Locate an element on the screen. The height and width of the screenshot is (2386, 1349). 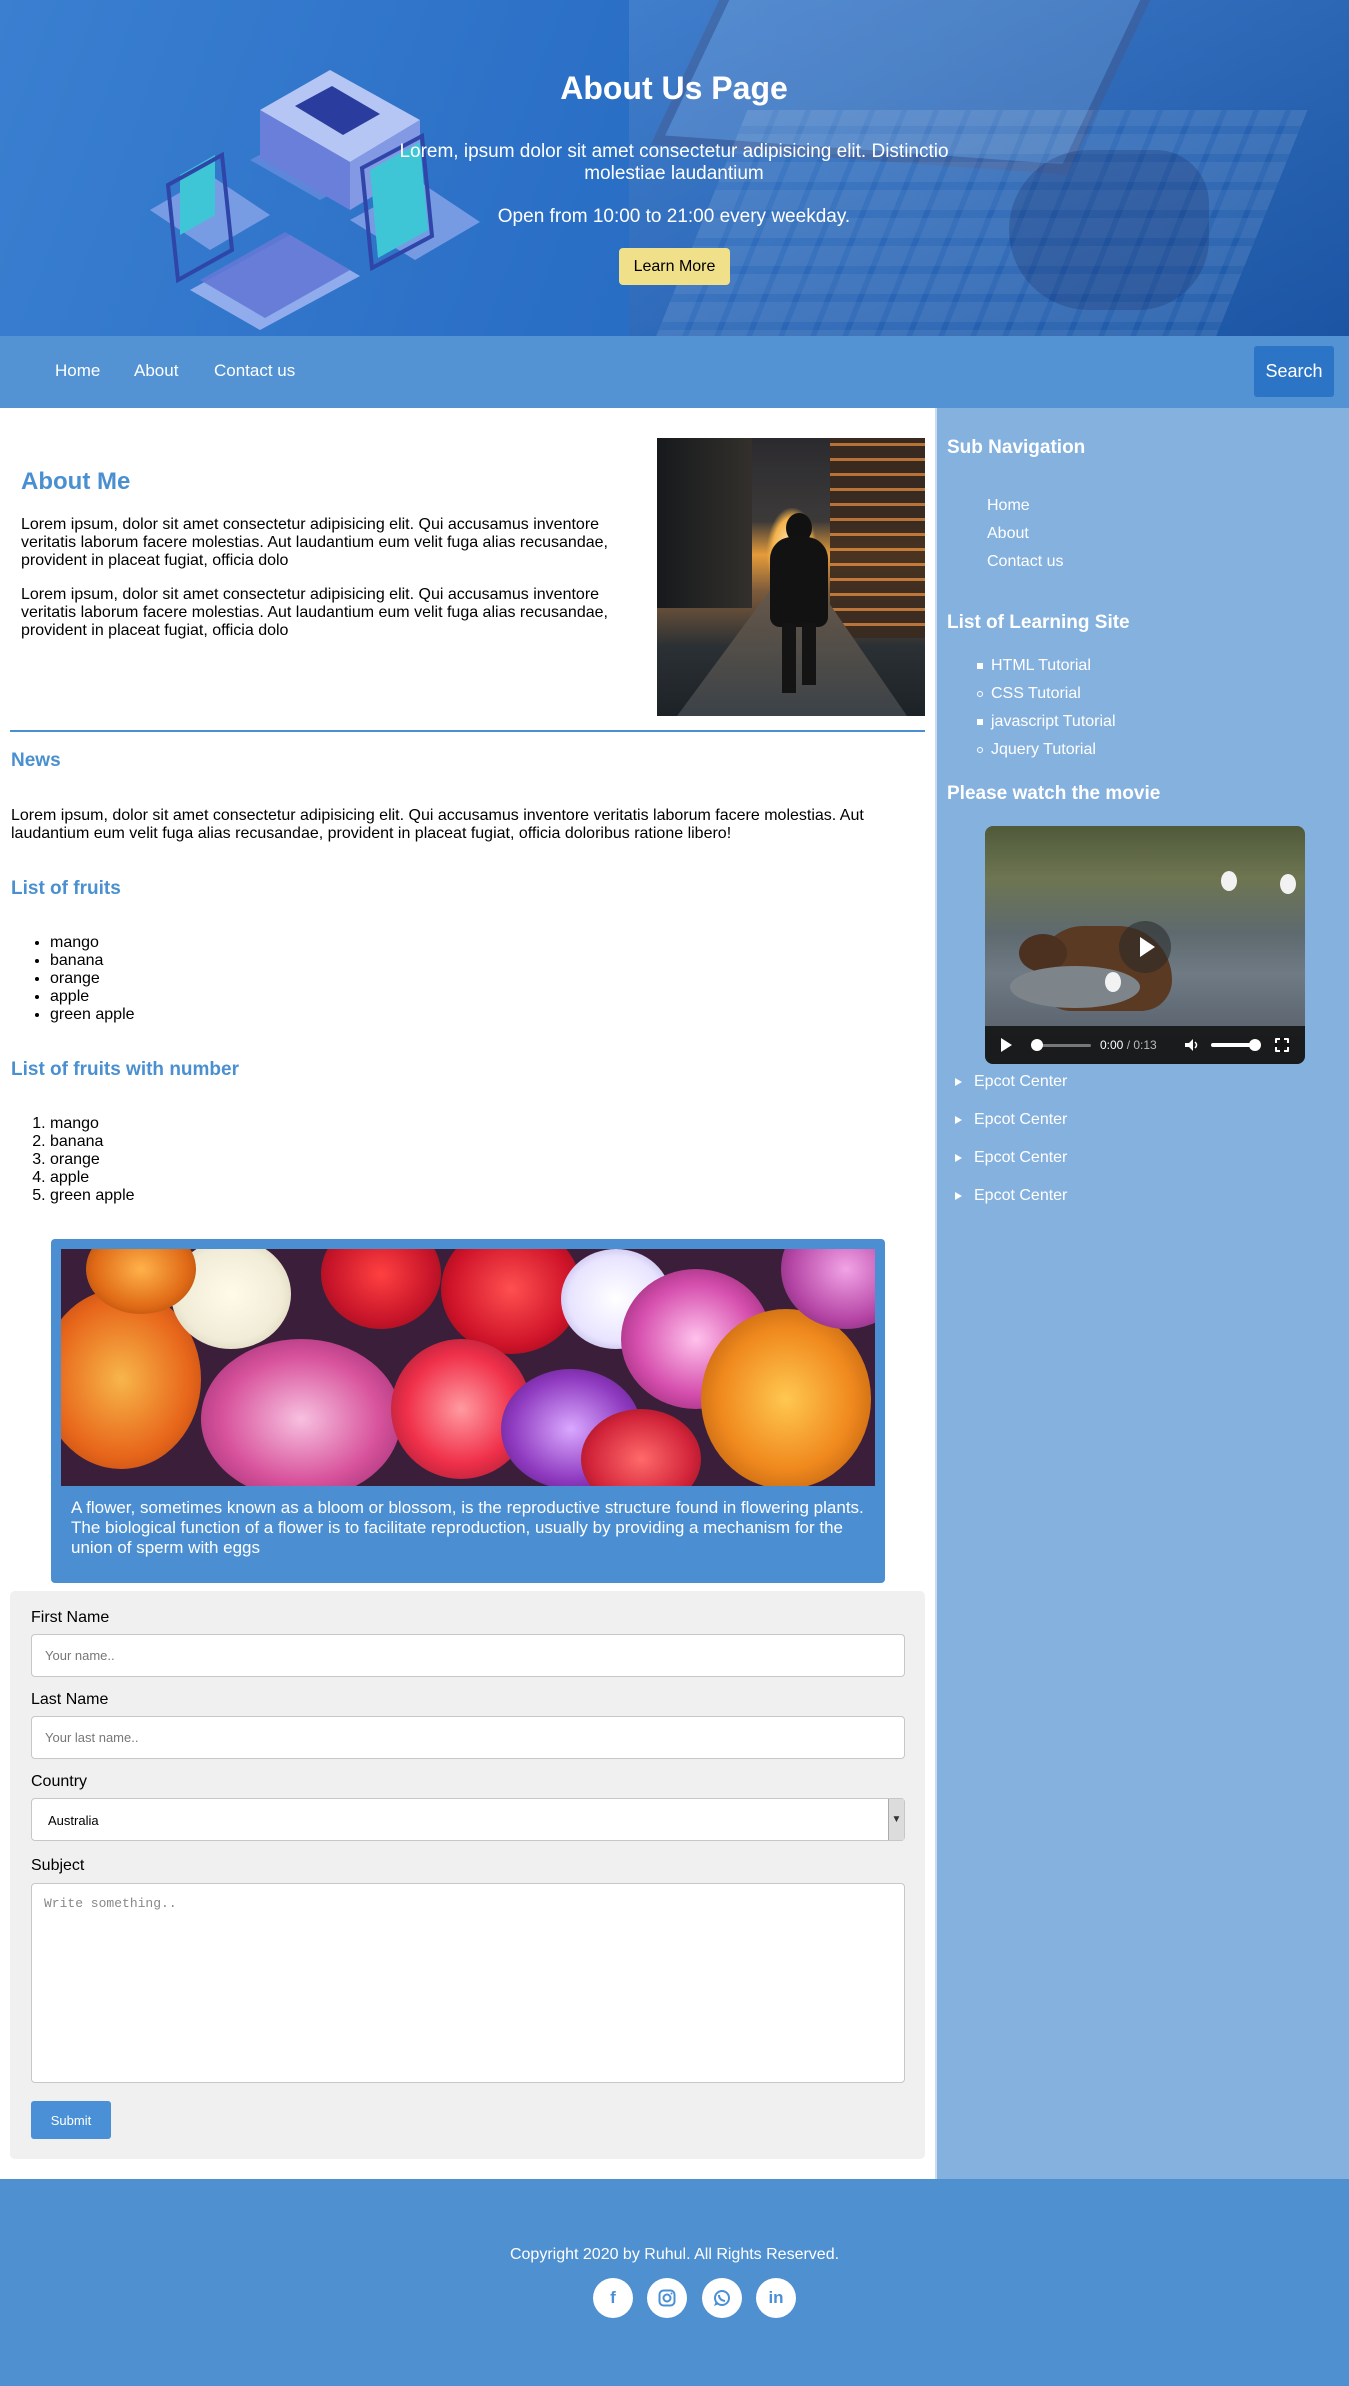
learning-item-label: CSS Tutorial is located at coordinates (1036, 693).